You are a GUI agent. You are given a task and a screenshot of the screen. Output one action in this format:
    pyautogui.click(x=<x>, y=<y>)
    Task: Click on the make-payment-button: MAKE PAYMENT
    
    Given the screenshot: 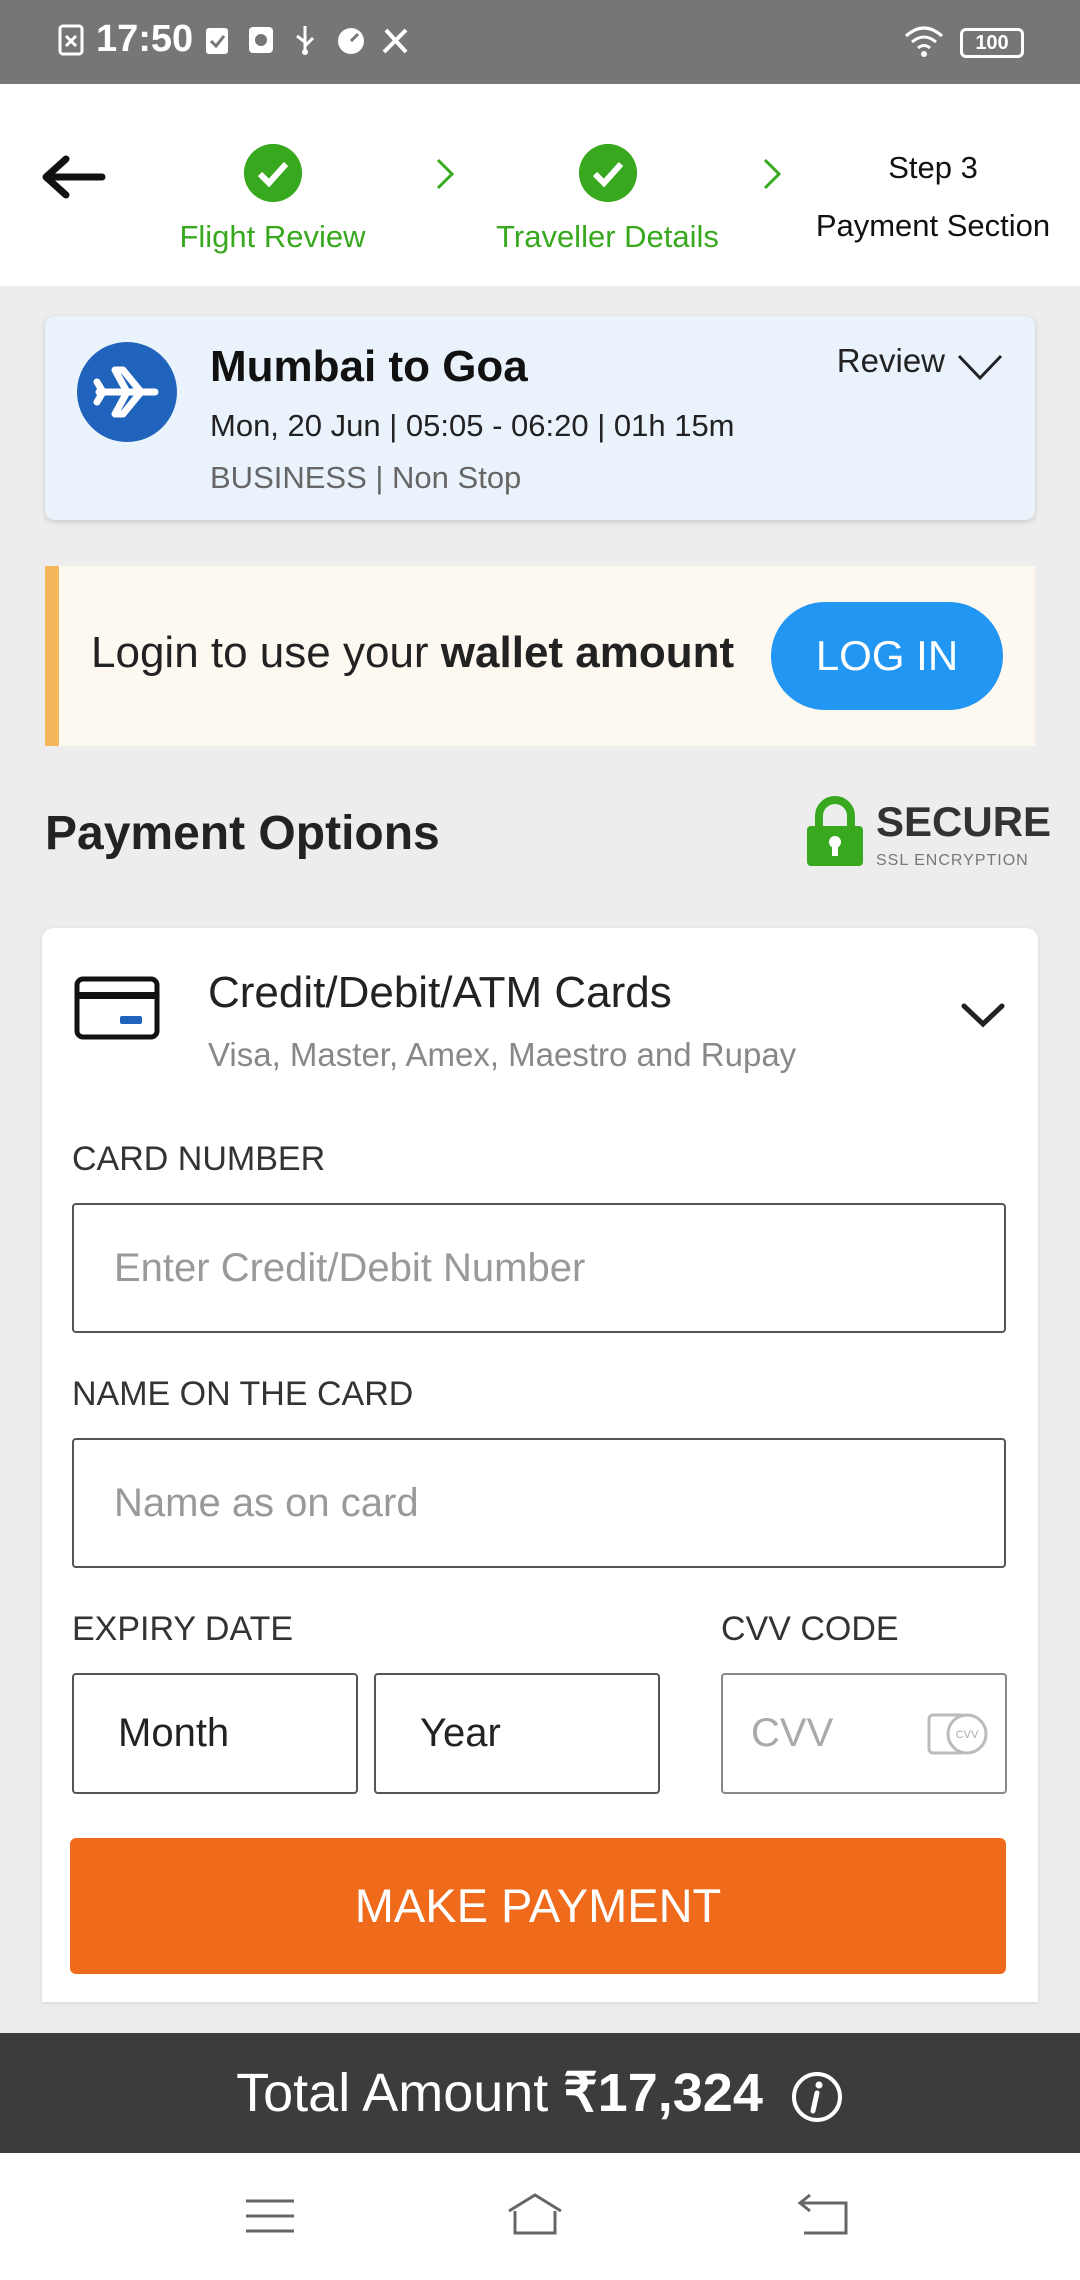 What is the action you would take?
    pyautogui.click(x=538, y=1906)
    